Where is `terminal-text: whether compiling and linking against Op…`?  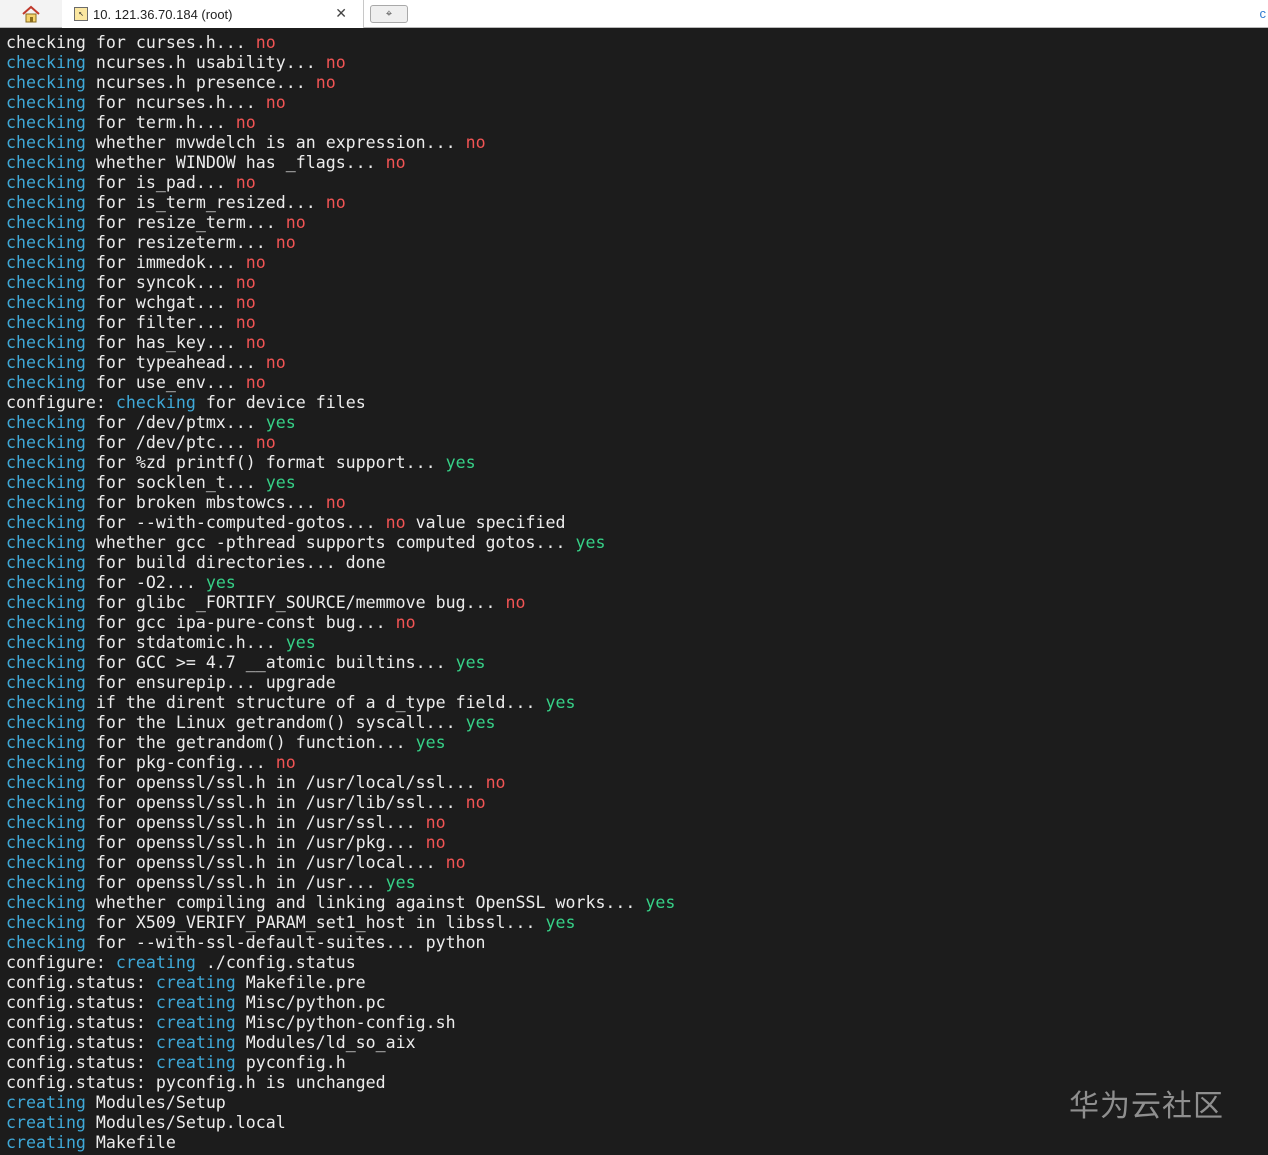 terminal-text: whether compiling and linking against Op… is located at coordinates (365, 902).